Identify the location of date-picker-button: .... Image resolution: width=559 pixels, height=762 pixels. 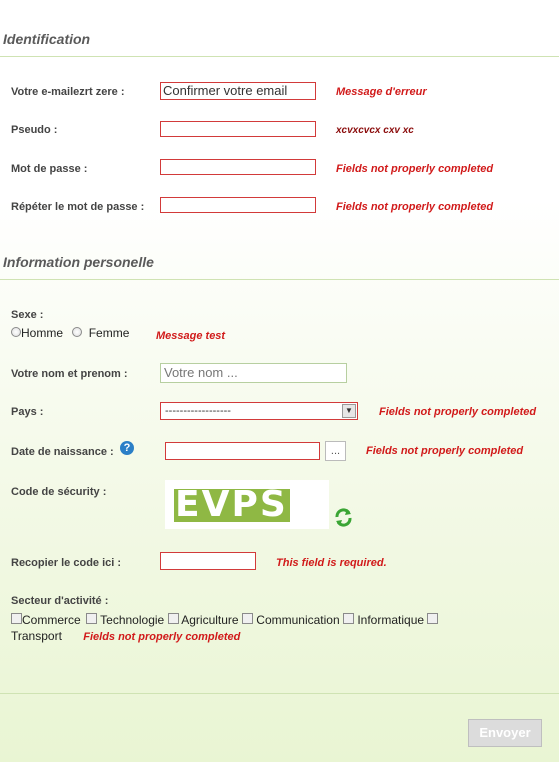
(335, 451).